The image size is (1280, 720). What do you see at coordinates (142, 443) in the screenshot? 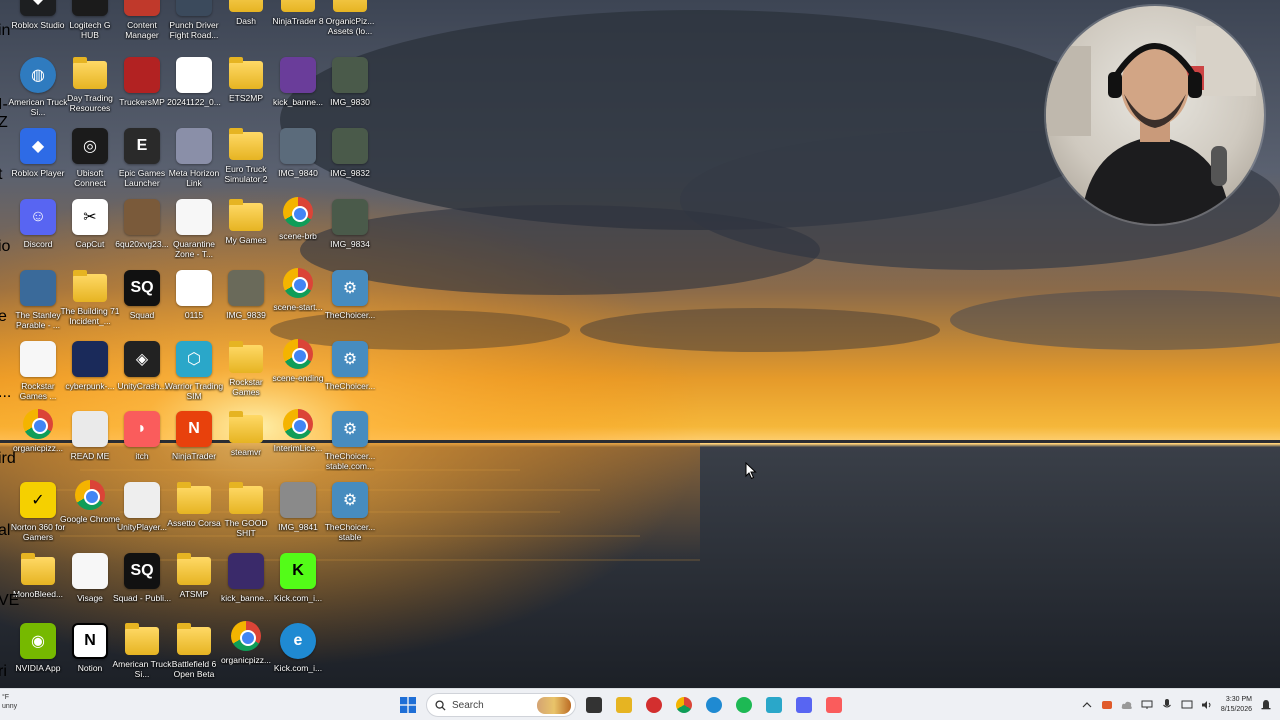
I see `desktop-icon: ◗ itch` at bounding box center [142, 443].